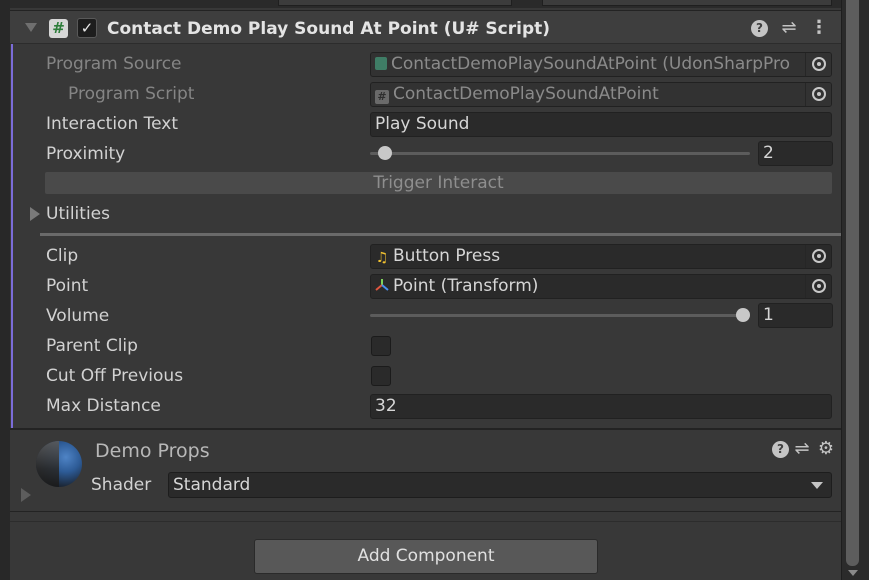 The image size is (869, 580). Describe the element at coordinates (385, 153) in the screenshot. I see `proximity-slider-knob` at that location.